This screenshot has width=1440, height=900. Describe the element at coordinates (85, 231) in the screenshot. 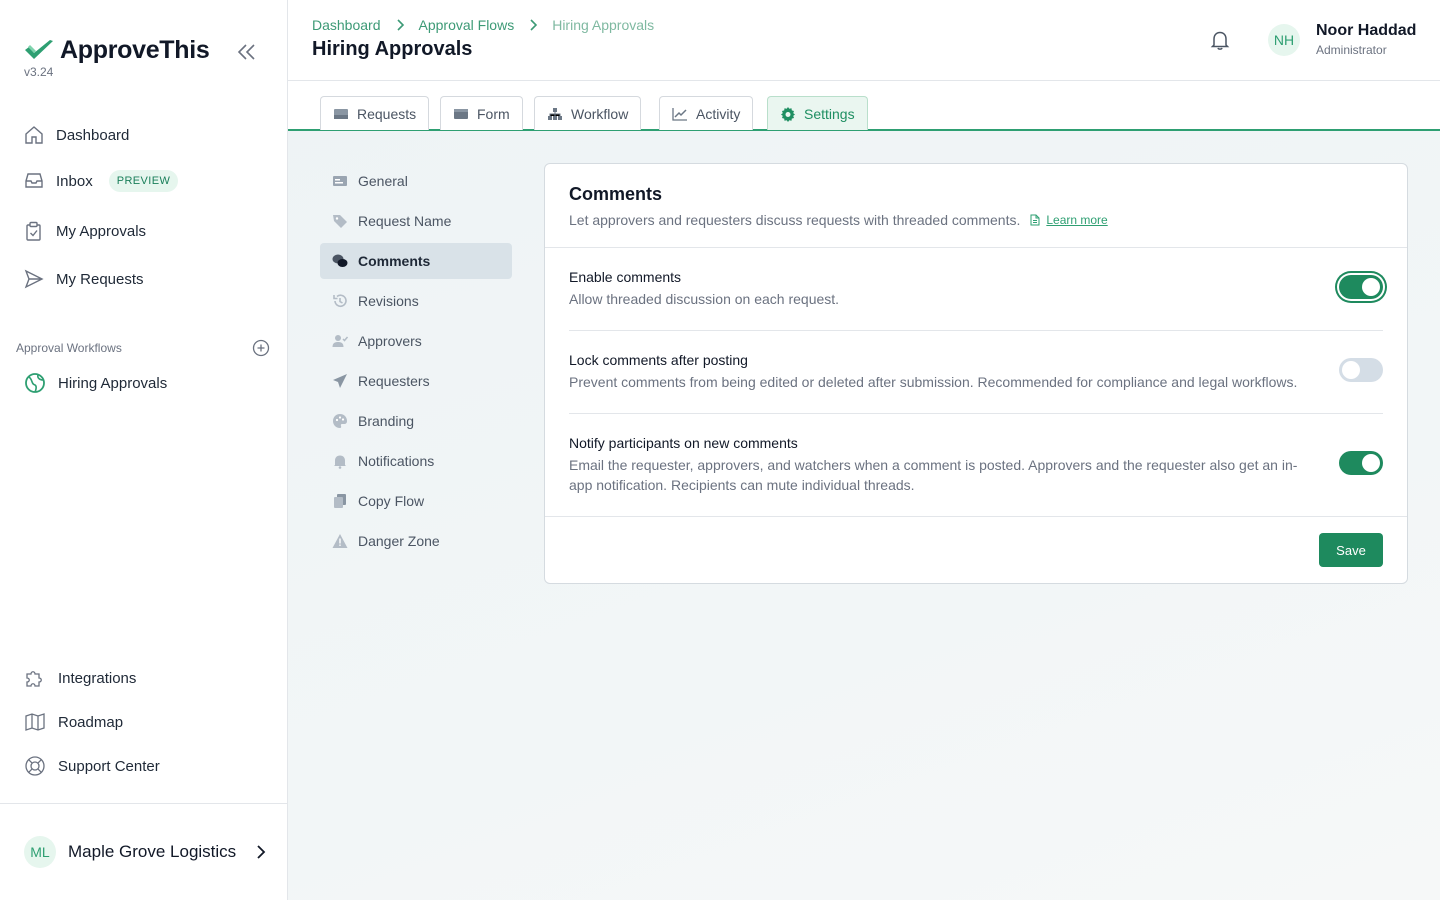

I see `sidebar-item-my-approvals: My Approvals` at that location.